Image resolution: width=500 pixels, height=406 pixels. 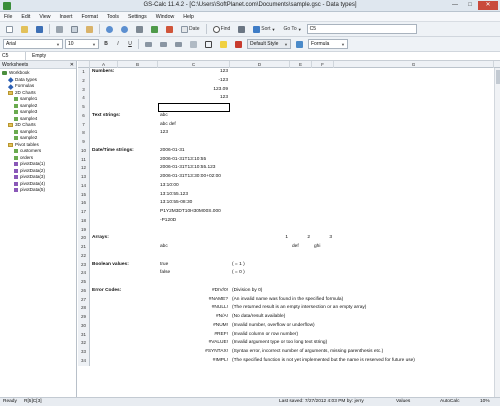 What do you see at coordinates (84, 116) in the screenshot?
I see `row-header: 6` at bounding box center [84, 116].